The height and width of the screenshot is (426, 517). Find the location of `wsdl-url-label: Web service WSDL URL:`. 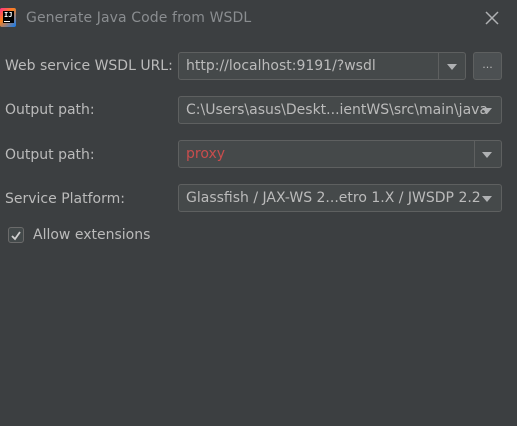

wsdl-url-label: Web service WSDL URL: is located at coordinates (89, 66).